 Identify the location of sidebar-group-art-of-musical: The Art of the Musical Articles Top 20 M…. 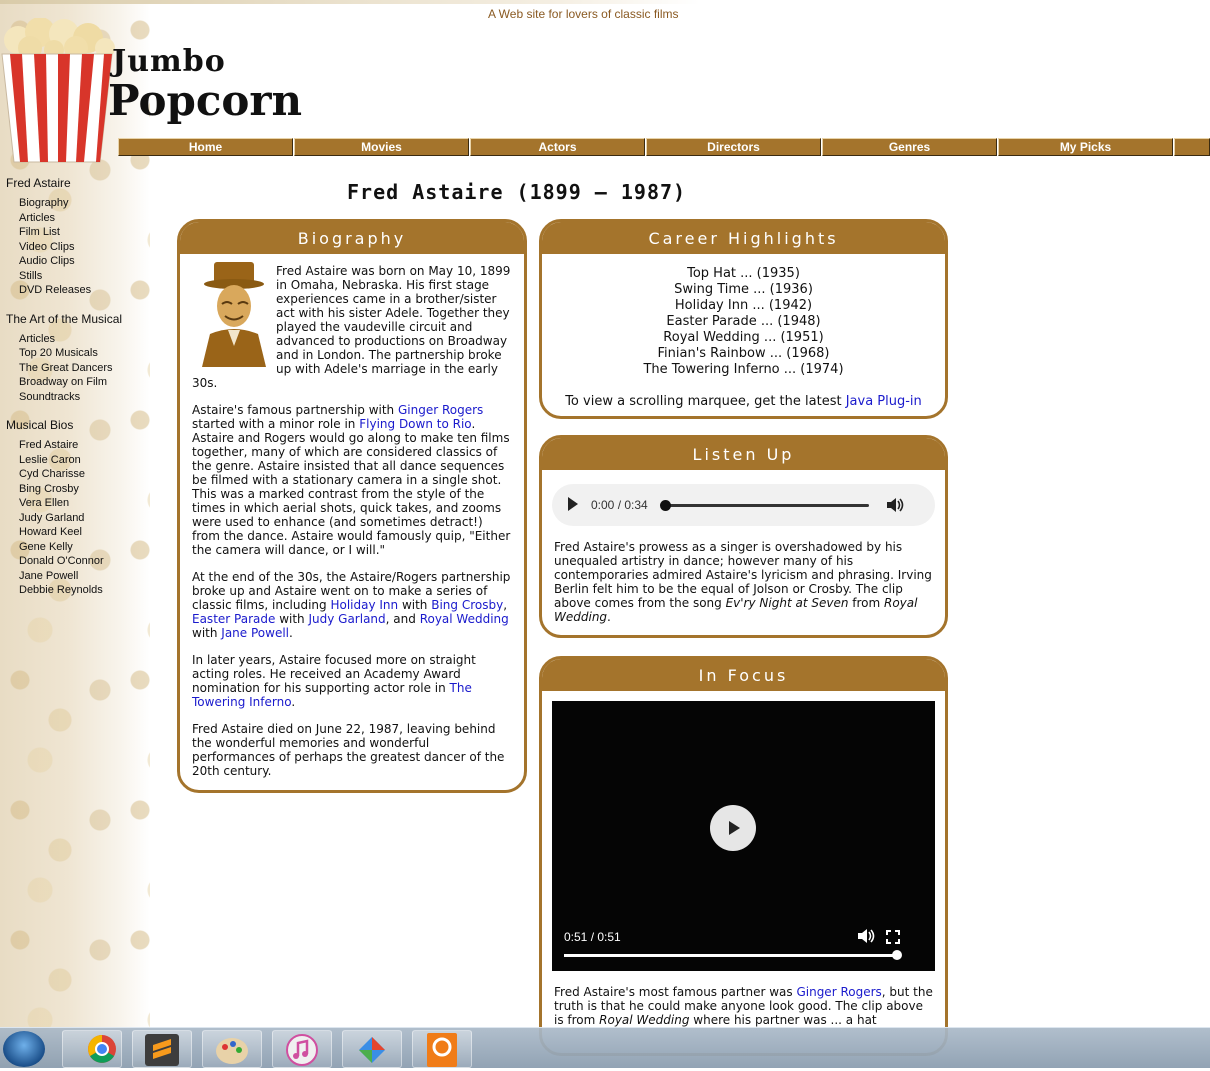
(76, 358).